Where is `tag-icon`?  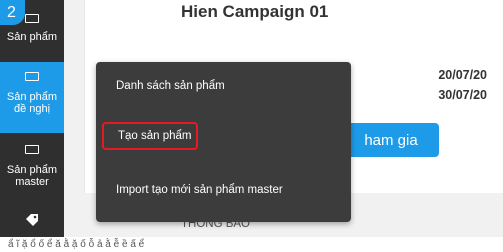 tag-icon is located at coordinates (32, 220).